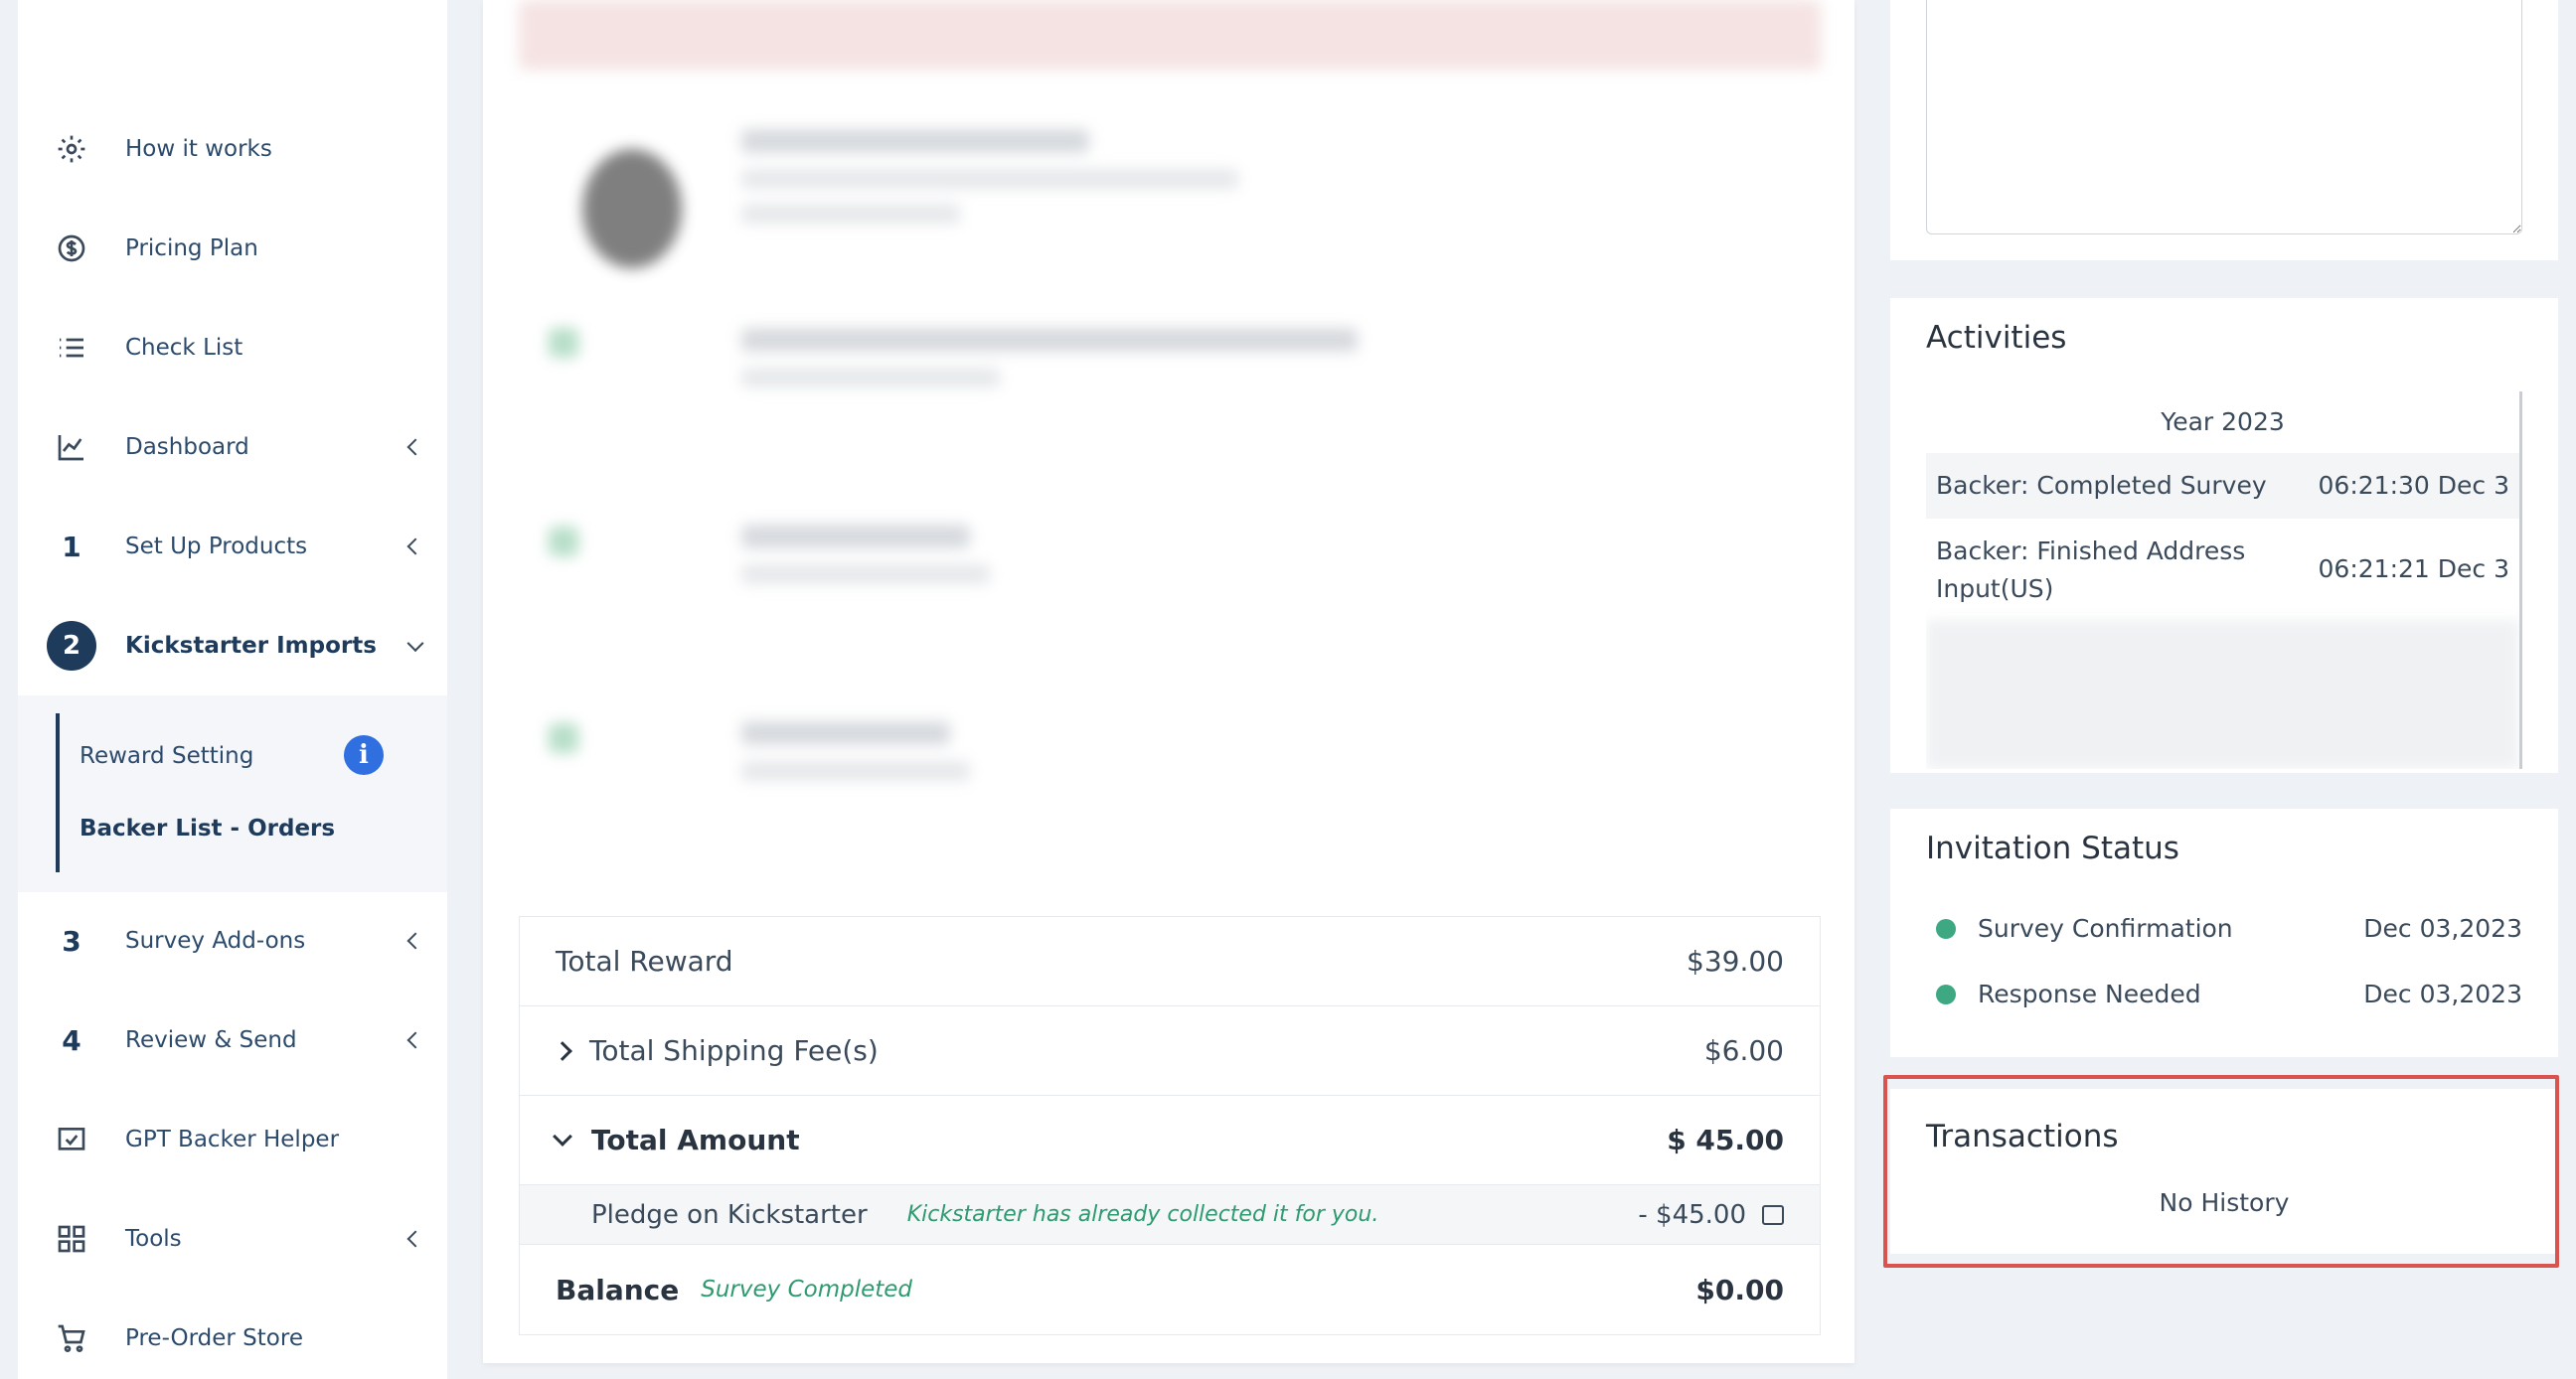 The height and width of the screenshot is (1379, 2576). I want to click on check-square-icon, so click(71, 1139).